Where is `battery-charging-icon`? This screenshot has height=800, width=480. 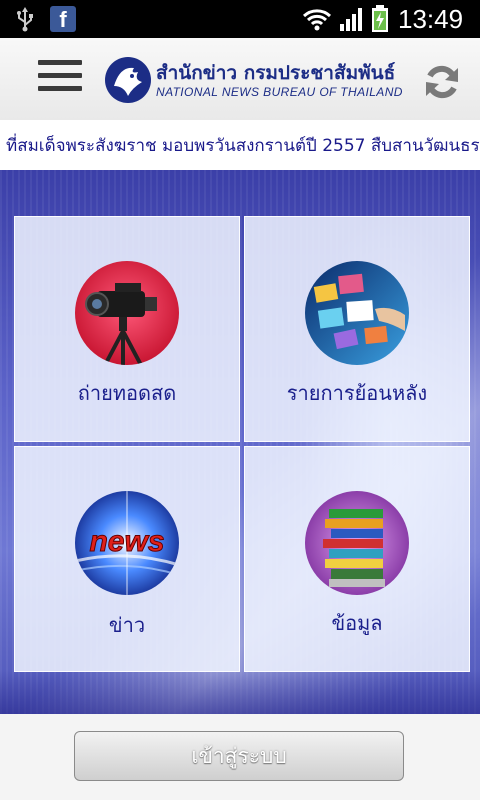
battery-charging-icon is located at coordinates (380, 18).